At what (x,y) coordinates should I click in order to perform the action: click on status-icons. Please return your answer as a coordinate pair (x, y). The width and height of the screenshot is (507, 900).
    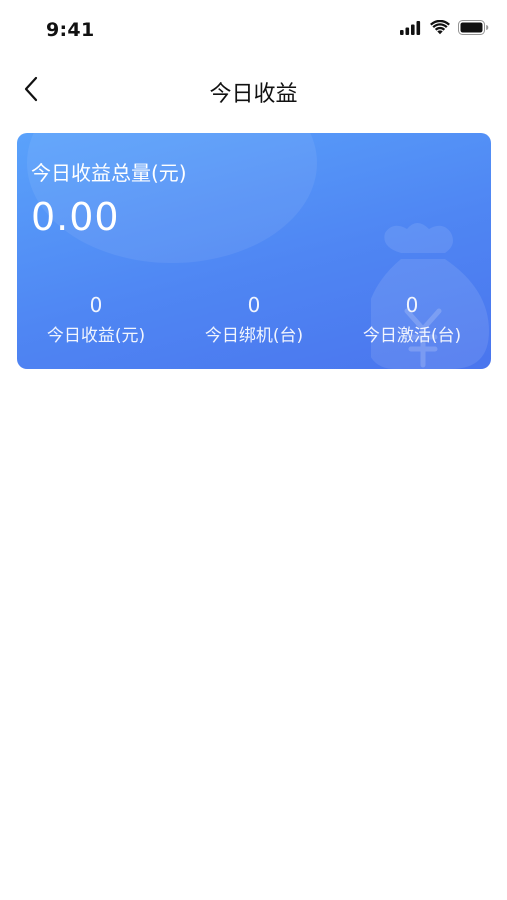
    Looking at the image, I should click on (444, 29).